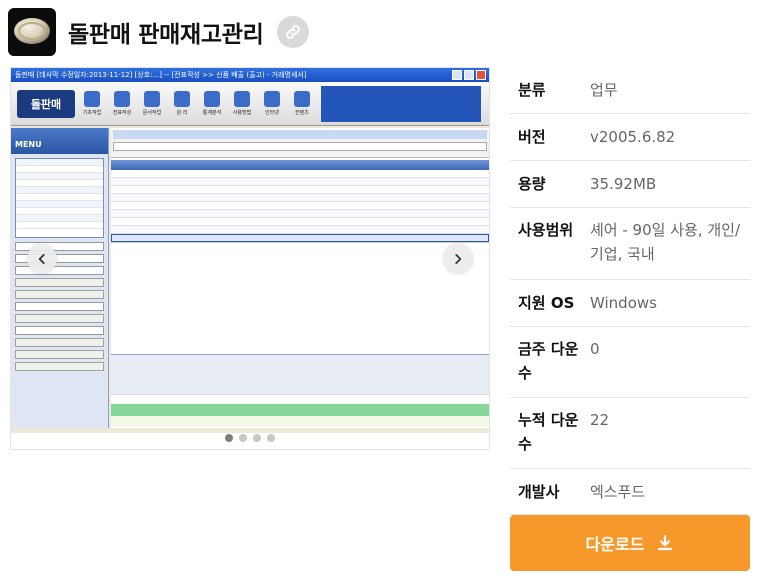  What do you see at coordinates (166, 35) in the screenshot?
I see `page-title: 돌판매 판매재고관리` at bounding box center [166, 35].